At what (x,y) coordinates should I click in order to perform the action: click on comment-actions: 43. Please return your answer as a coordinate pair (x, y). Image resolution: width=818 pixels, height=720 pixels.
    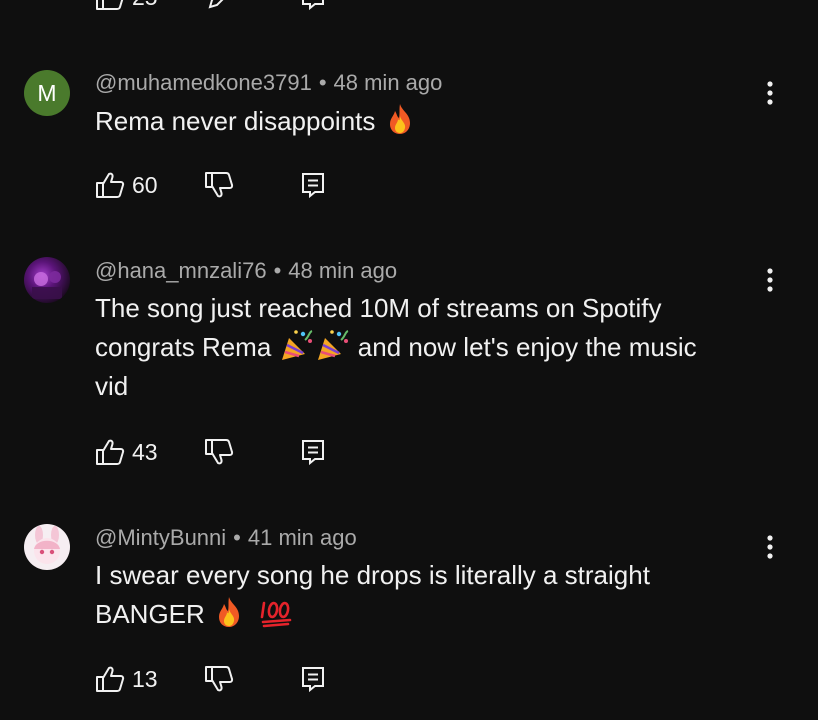
    Looking at the image, I should click on (210, 452).